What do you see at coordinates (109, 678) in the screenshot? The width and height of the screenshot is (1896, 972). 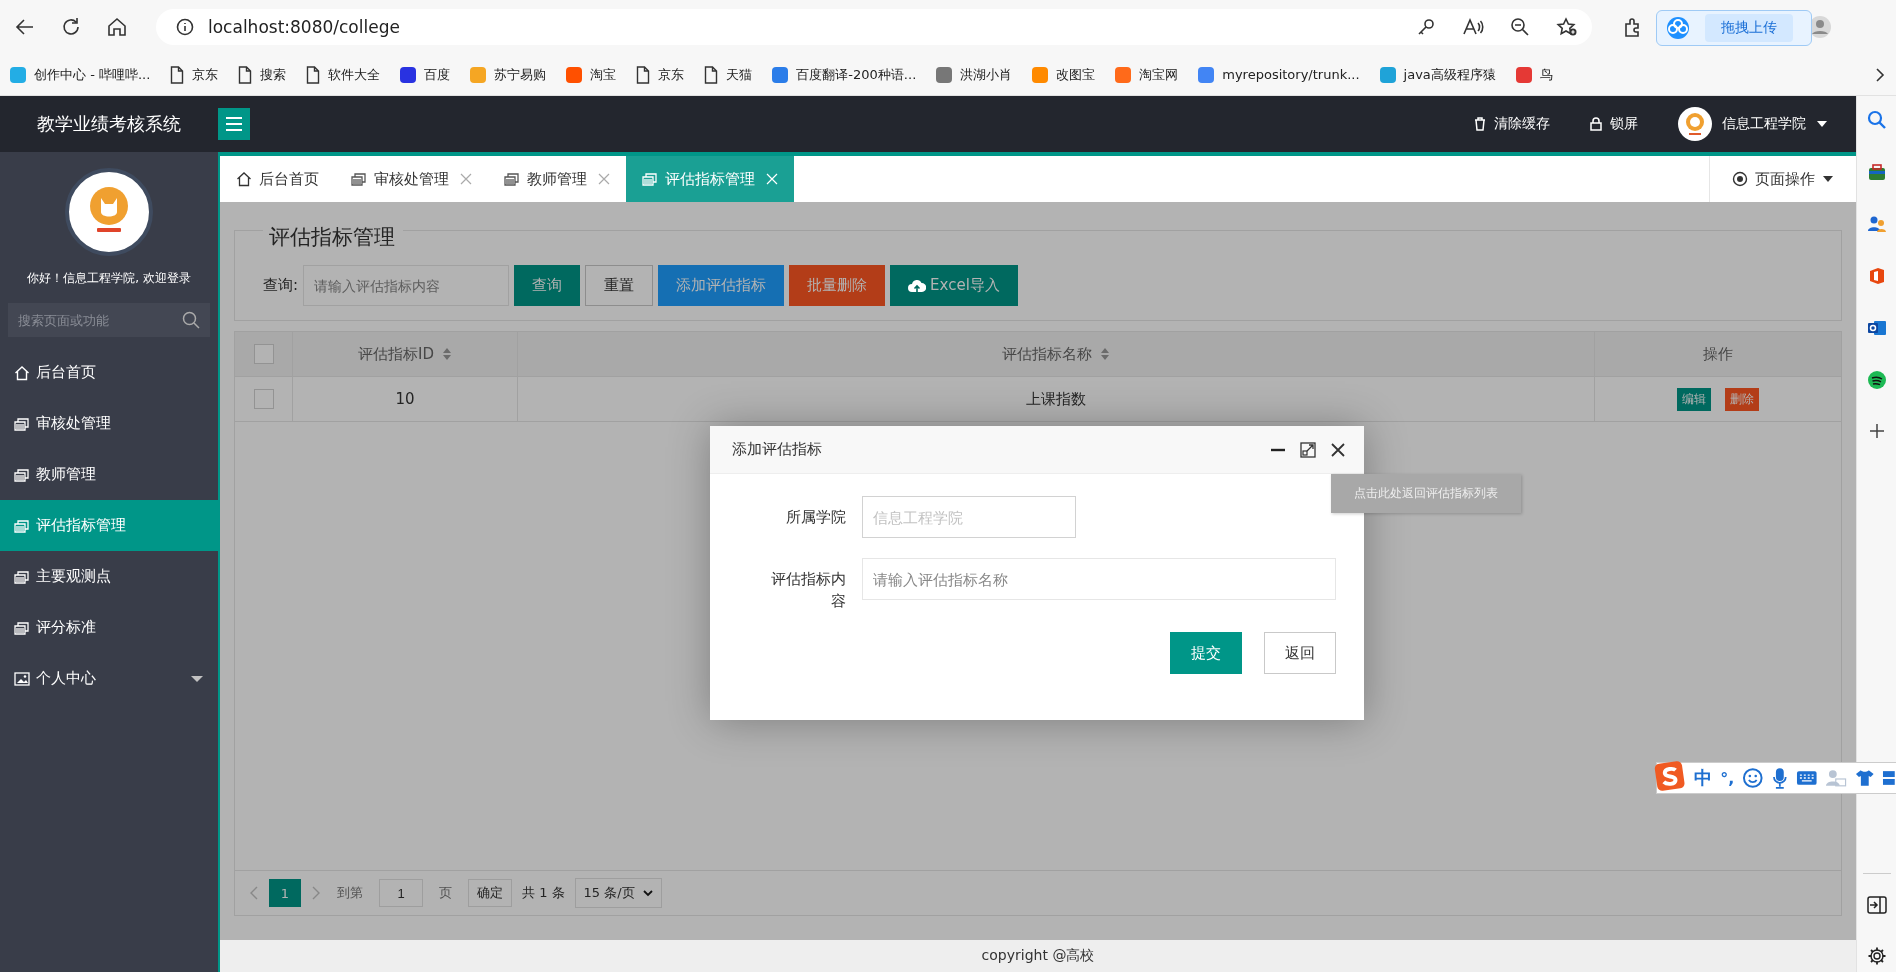 I see `menu-item: 个人中心` at bounding box center [109, 678].